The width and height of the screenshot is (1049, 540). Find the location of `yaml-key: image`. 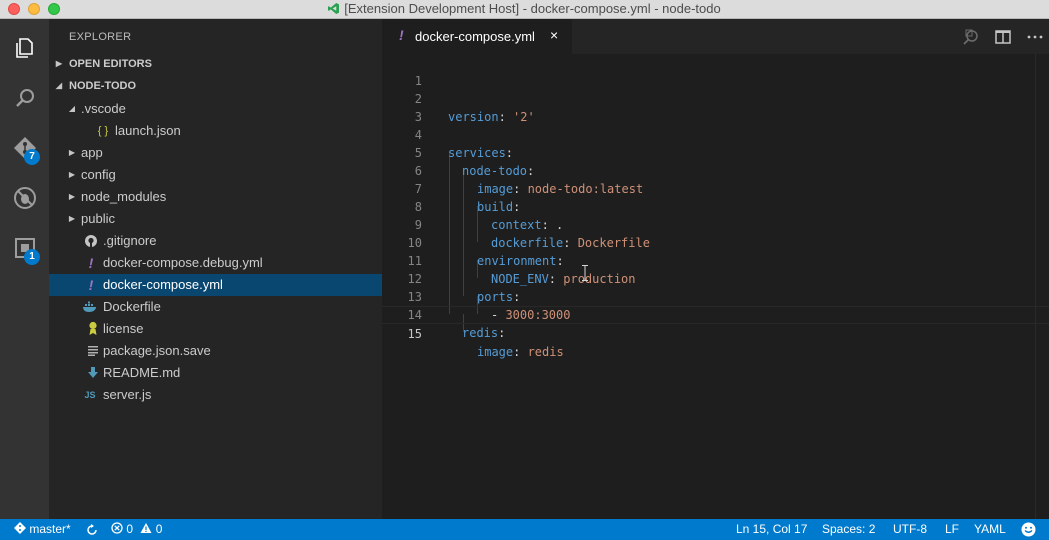

yaml-key: image is located at coordinates (495, 352).